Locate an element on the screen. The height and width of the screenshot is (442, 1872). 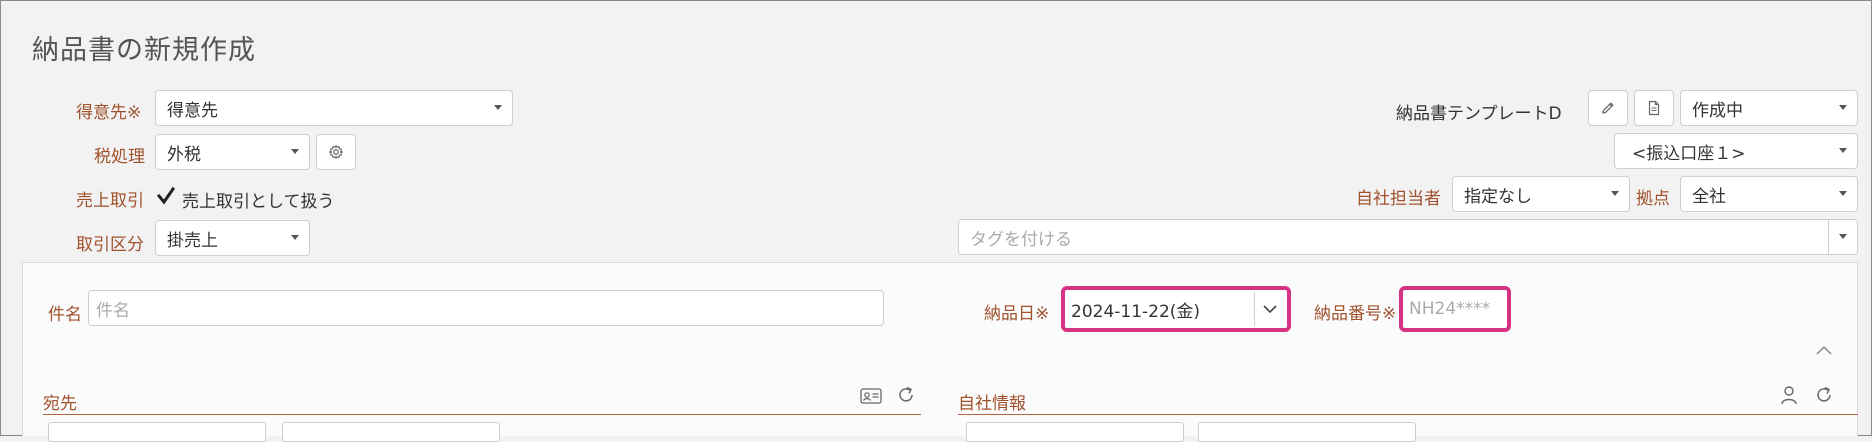
bank-account-value: <振込口座１> is located at coordinates (1689, 153).